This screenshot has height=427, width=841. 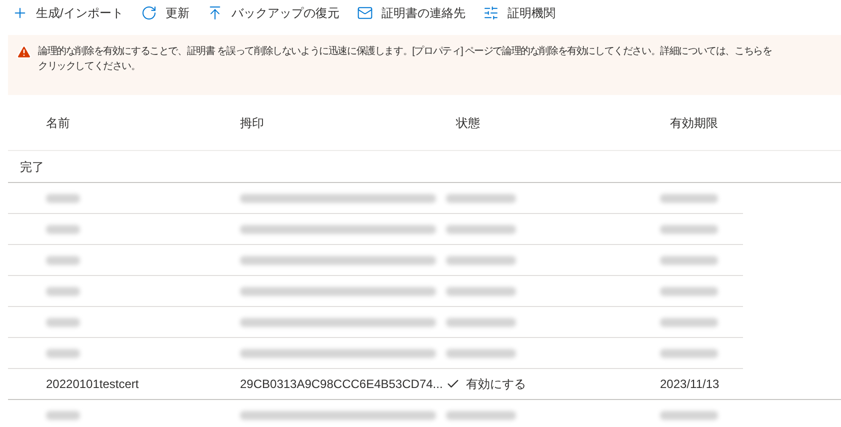 What do you see at coordinates (348, 123) in the screenshot?
I see `column-header: 拇印` at bounding box center [348, 123].